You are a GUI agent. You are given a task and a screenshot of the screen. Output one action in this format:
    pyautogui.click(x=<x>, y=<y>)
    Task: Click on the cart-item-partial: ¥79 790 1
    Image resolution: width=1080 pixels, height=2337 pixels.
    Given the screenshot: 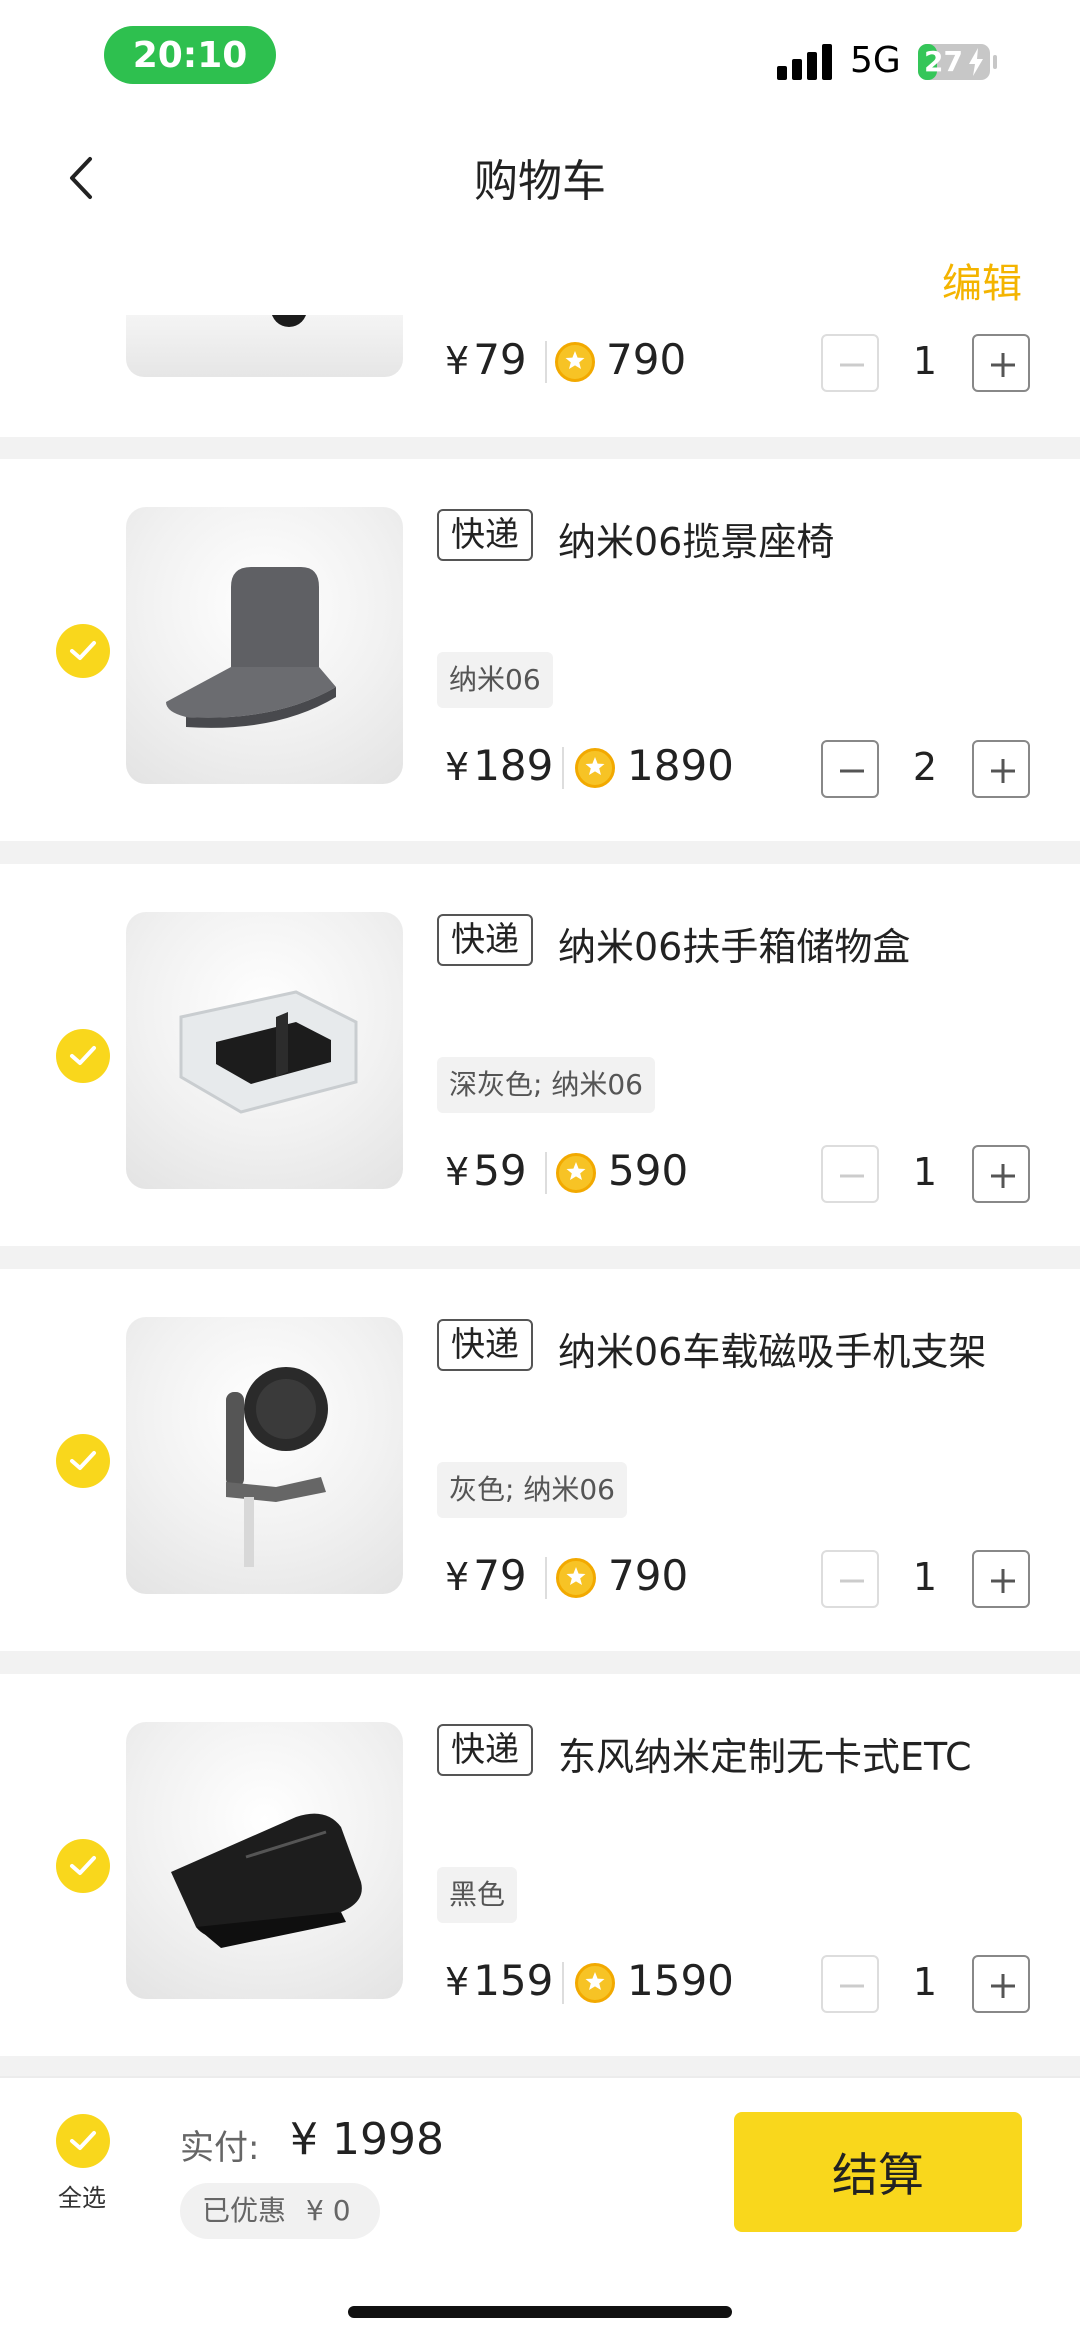 What is the action you would take?
    pyautogui.click(x=540, y=376)
    